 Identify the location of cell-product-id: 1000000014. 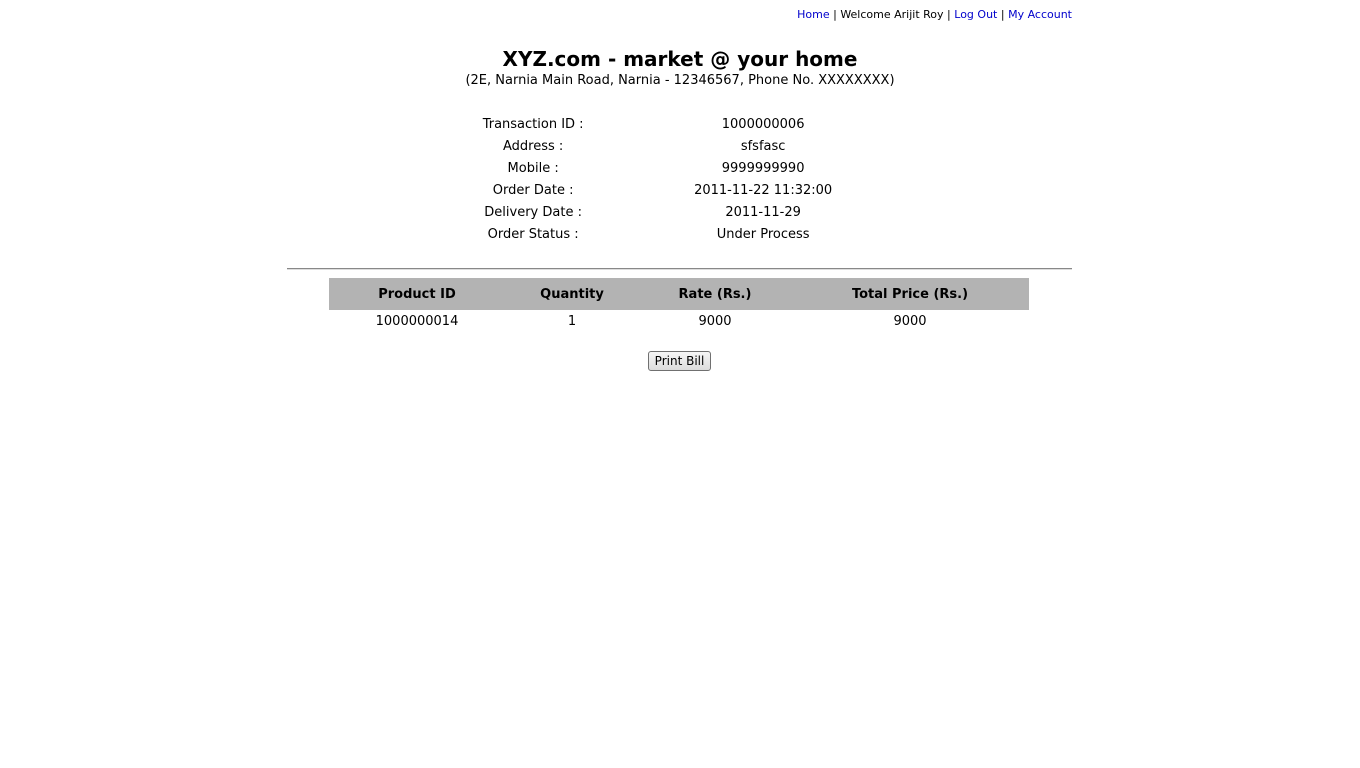
(417, 321).